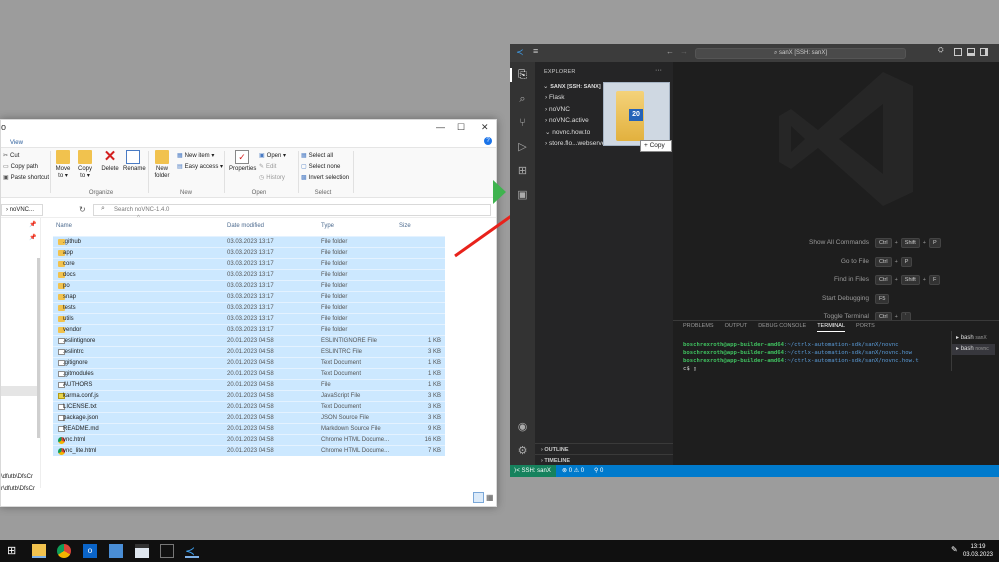 This screenshot has height=562, width=999. I want to click on toggle-sidebar-icon, so click(958, 52).